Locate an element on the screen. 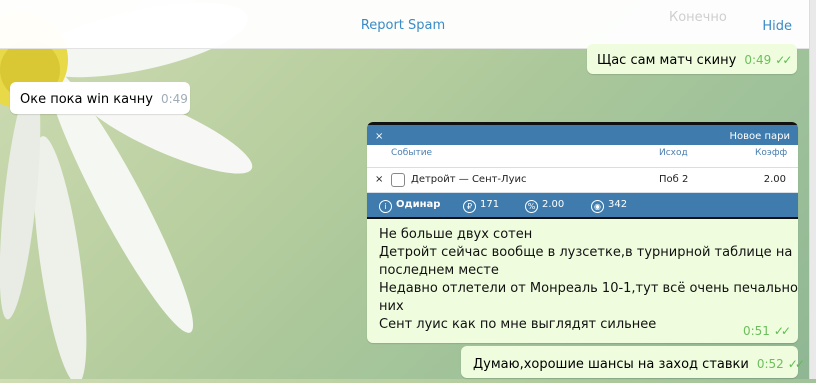  bet-stake: 171 is located at coordinates (490, 204).